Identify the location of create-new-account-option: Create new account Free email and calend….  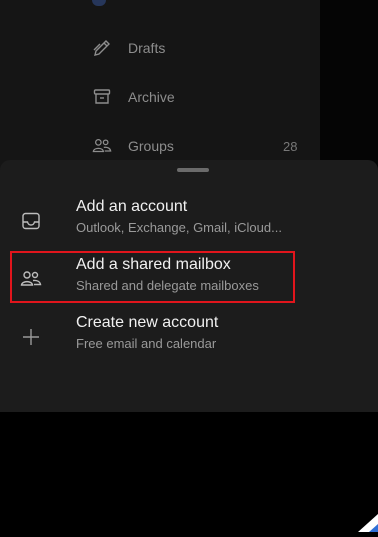
(189, 338).